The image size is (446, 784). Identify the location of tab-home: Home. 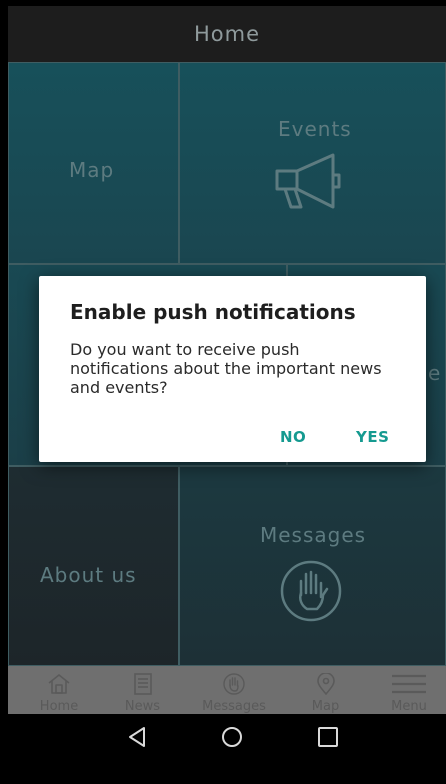
(59, 690).